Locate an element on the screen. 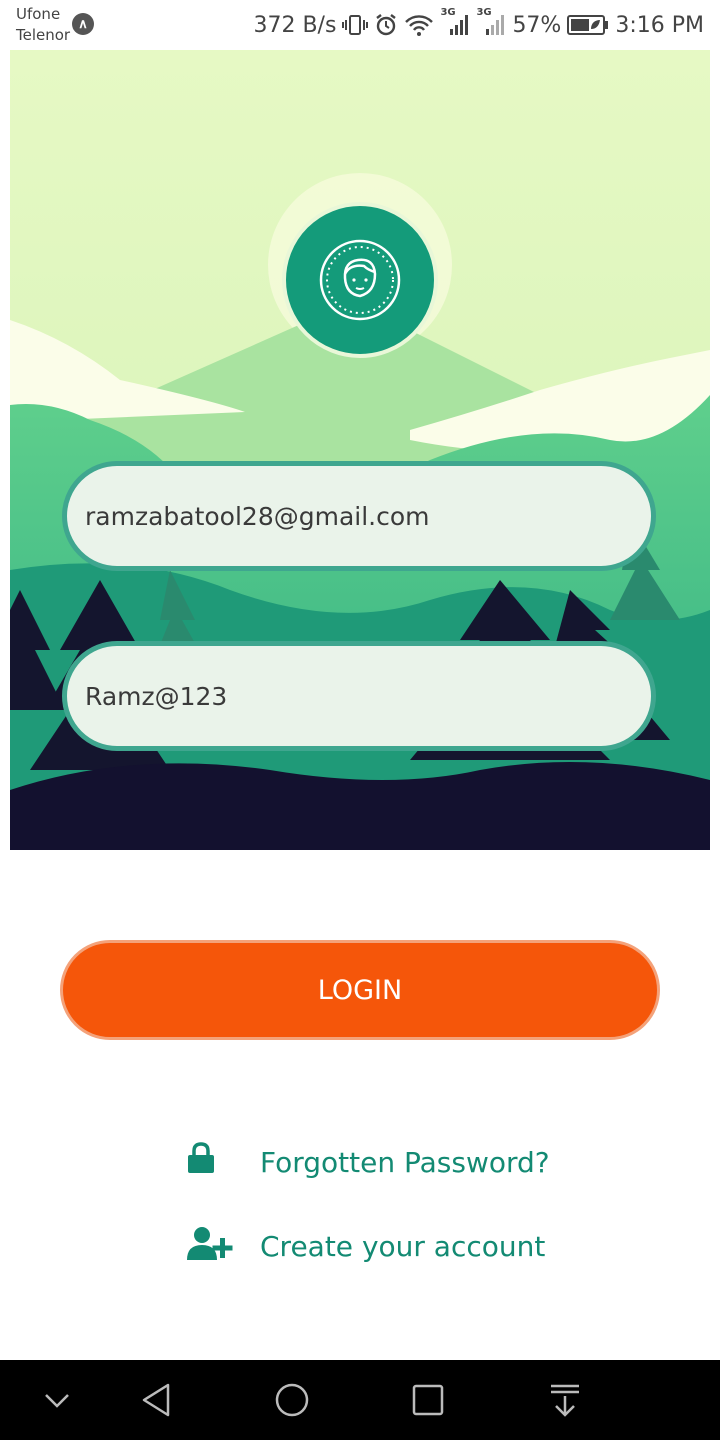  status-icons: 372 B/s 3G 3G 57% 3:16 PM is located at coordinates (478, 23).